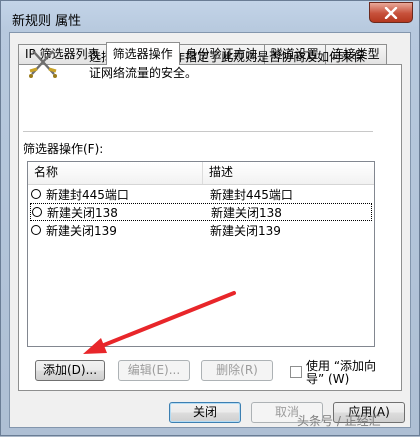 This screenshot has width=420, height=437. What do you see at coordinates (339, 421) in the screenshot?
I see `watermark-text: 头条号 / 正经汇` at bounding box center [339, 421].